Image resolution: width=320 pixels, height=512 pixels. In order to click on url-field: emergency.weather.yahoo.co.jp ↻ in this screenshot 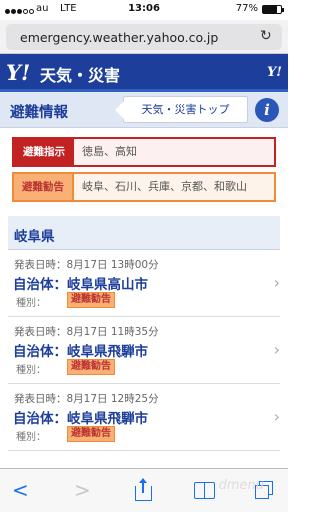, I will do `click(144, 37)`.